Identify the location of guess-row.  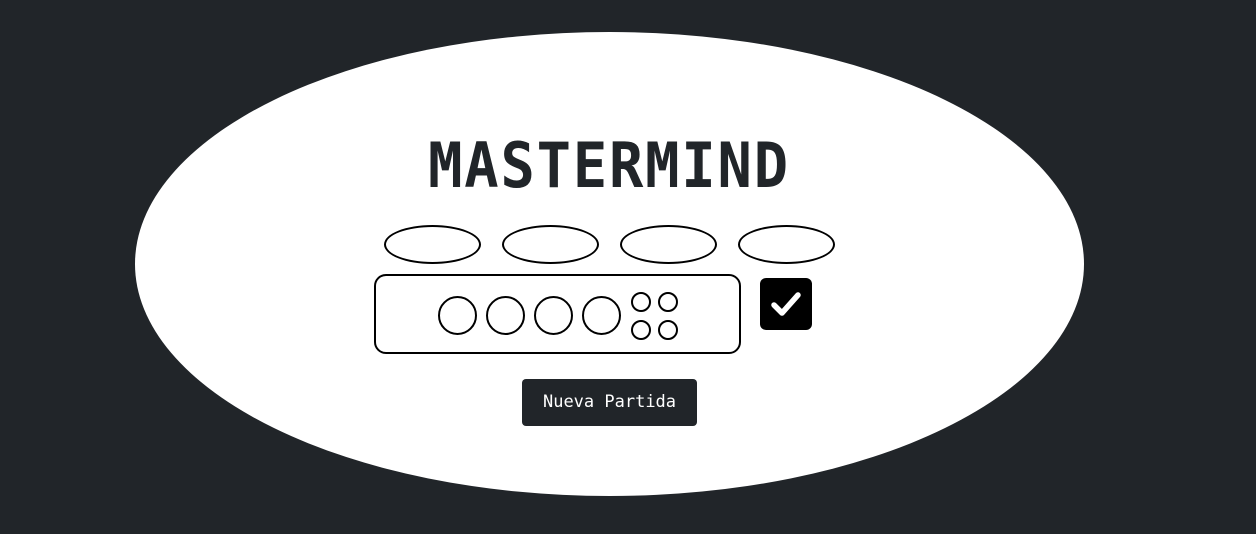
(557, 314).